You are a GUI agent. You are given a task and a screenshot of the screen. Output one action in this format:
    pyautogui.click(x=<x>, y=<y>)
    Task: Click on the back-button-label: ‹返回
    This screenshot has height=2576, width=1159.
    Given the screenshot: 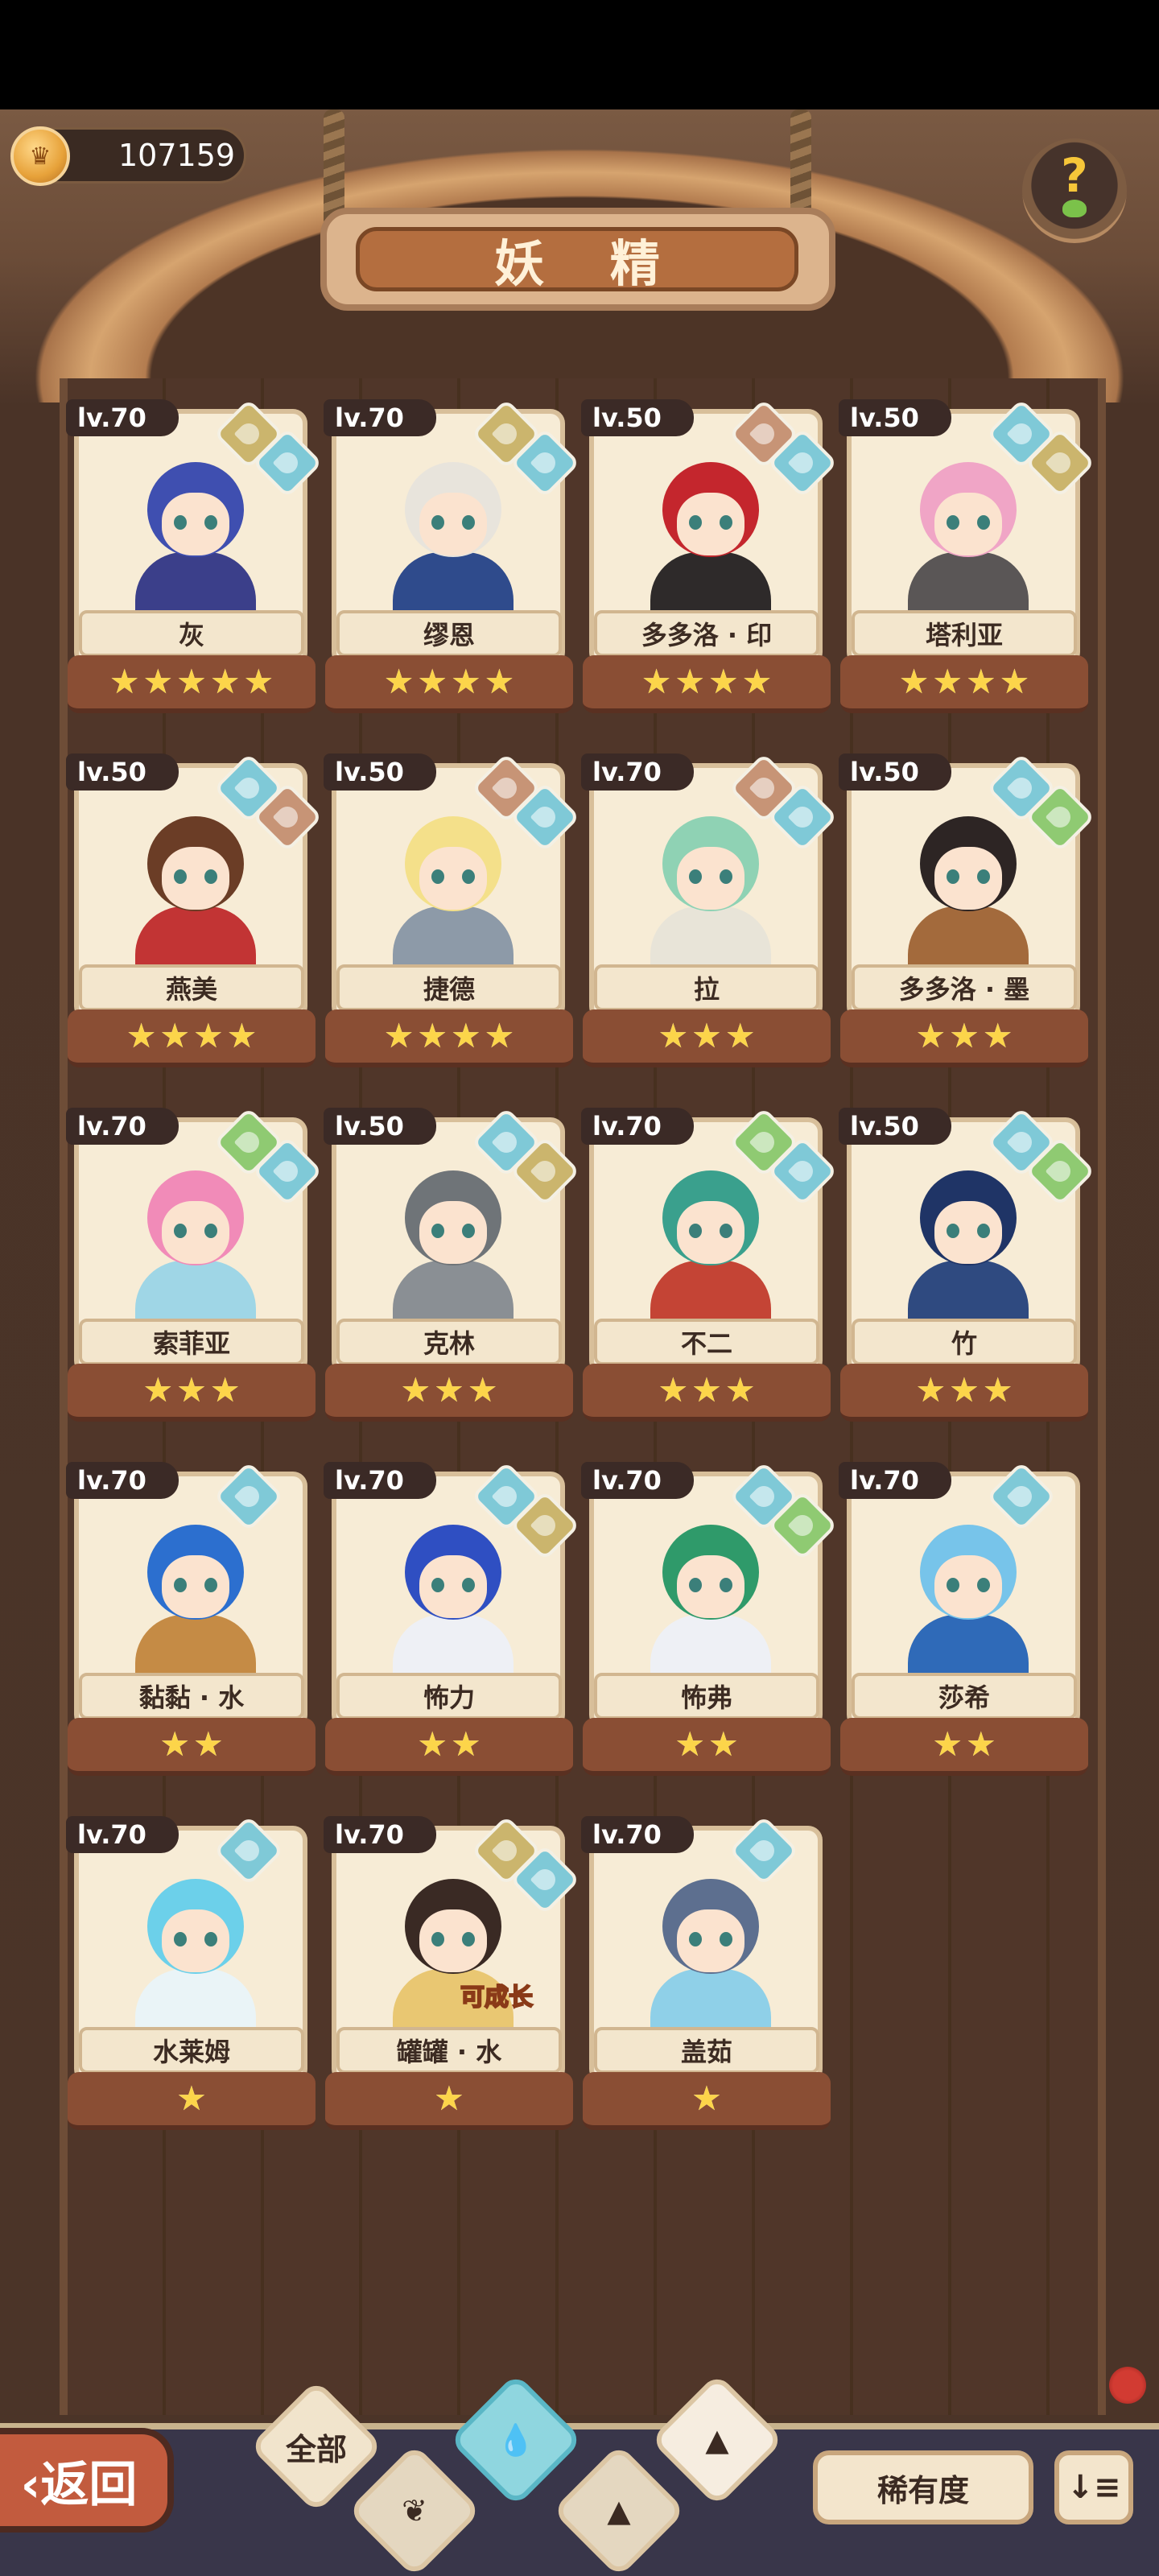 What is the action you would take?
    pyautogui.click(x=79, y=2484)
    